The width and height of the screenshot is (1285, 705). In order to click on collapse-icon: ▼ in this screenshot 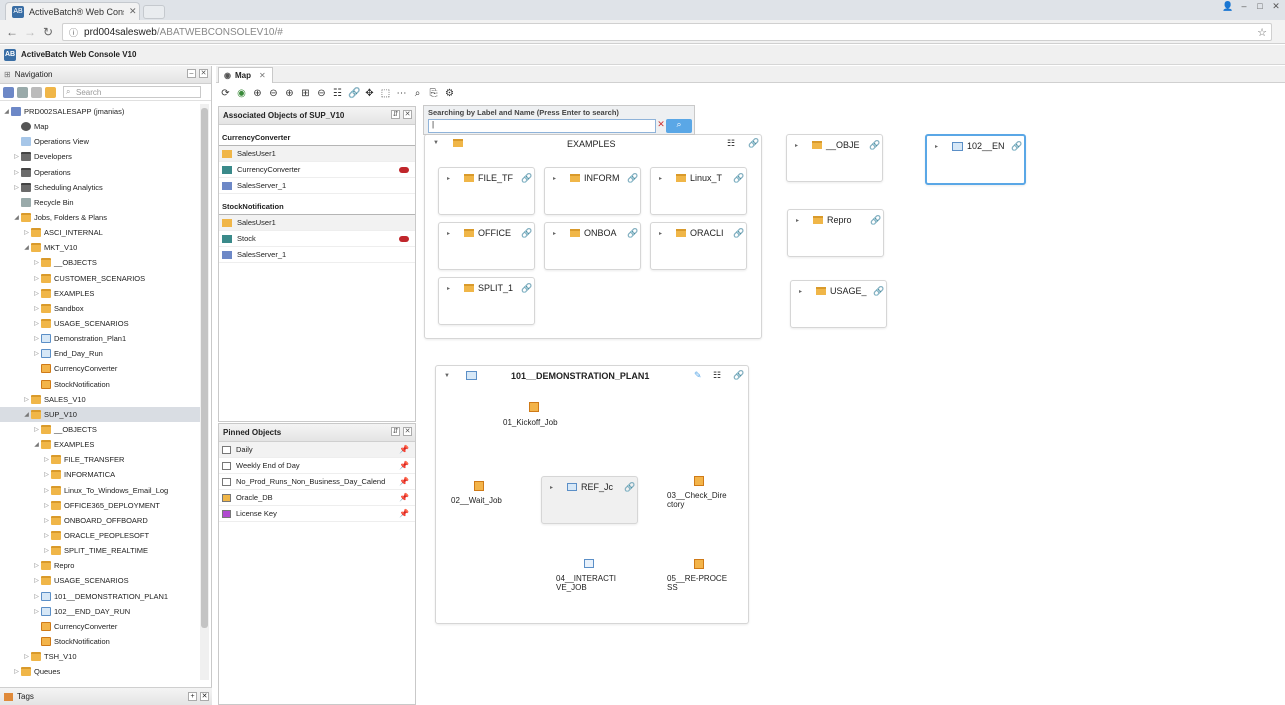, I will do `click(447, 376)`.